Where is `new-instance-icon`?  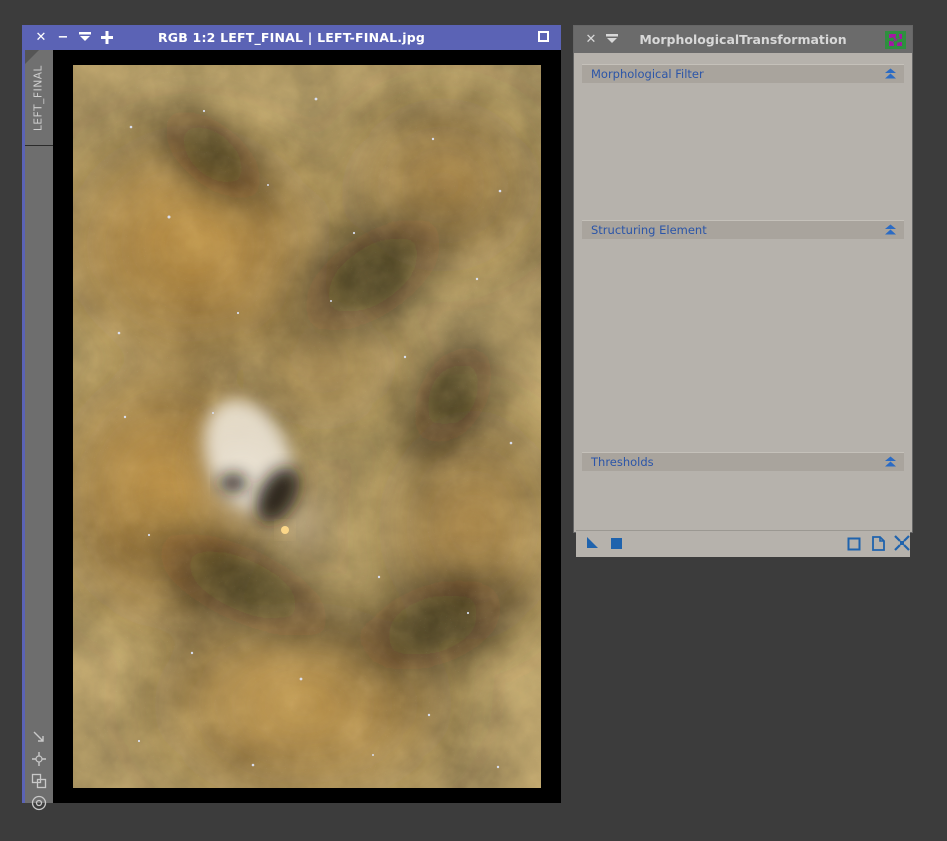 new-instance-icon is located at coordinates (854, 543).